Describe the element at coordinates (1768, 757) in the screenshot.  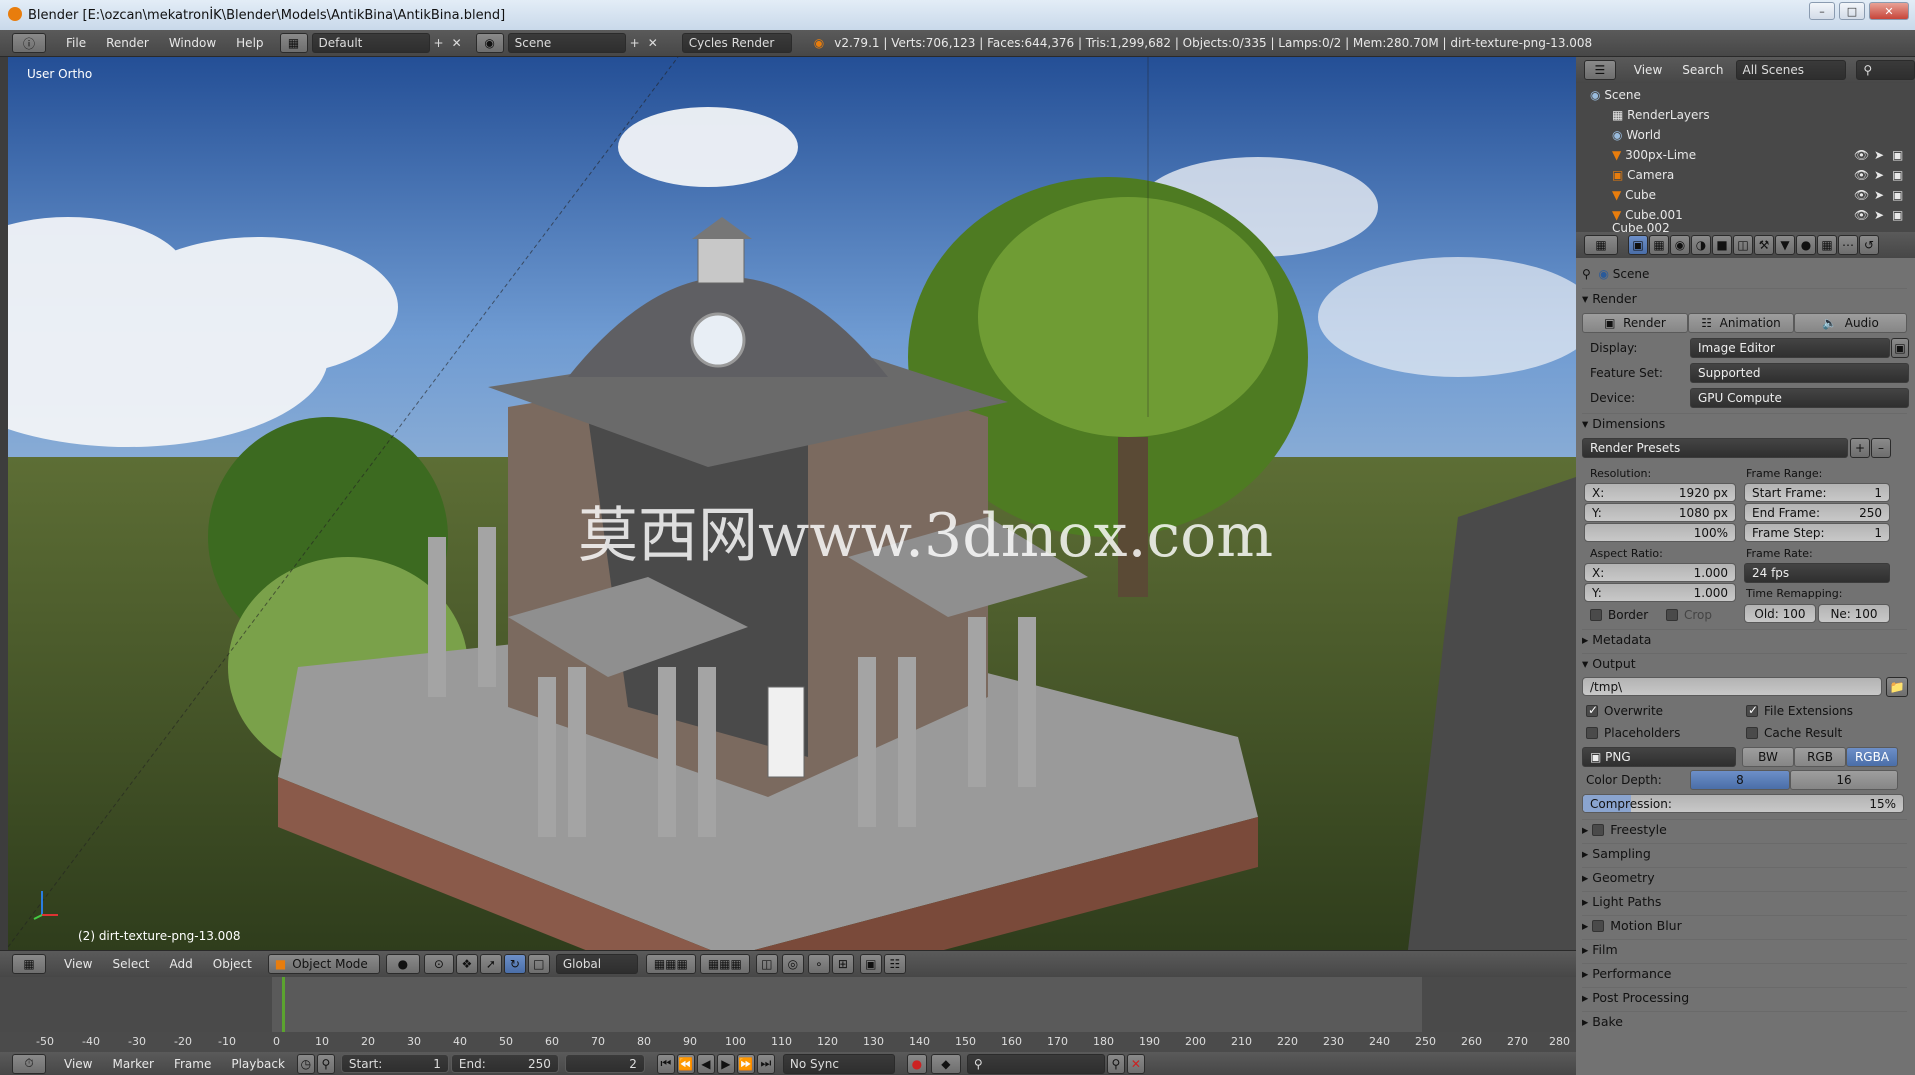
I see `color-mode-bw: BW` at that location.